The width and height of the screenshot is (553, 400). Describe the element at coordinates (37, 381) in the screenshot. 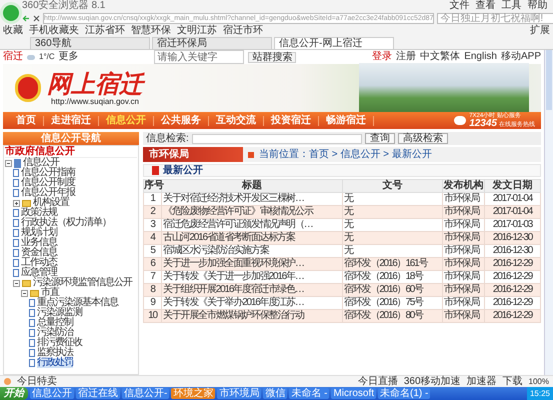

I see `status-link: 今日特卖` at that location.